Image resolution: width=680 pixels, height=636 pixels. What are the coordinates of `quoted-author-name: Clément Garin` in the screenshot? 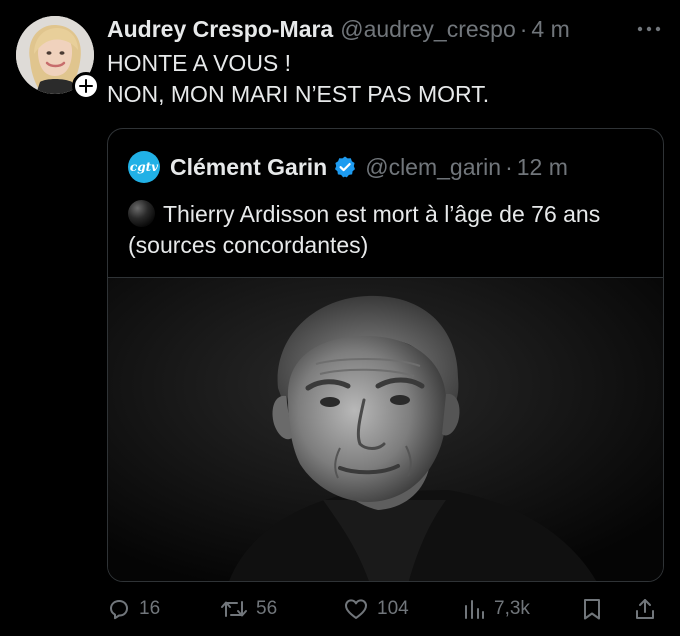 It's located at (248, 167).